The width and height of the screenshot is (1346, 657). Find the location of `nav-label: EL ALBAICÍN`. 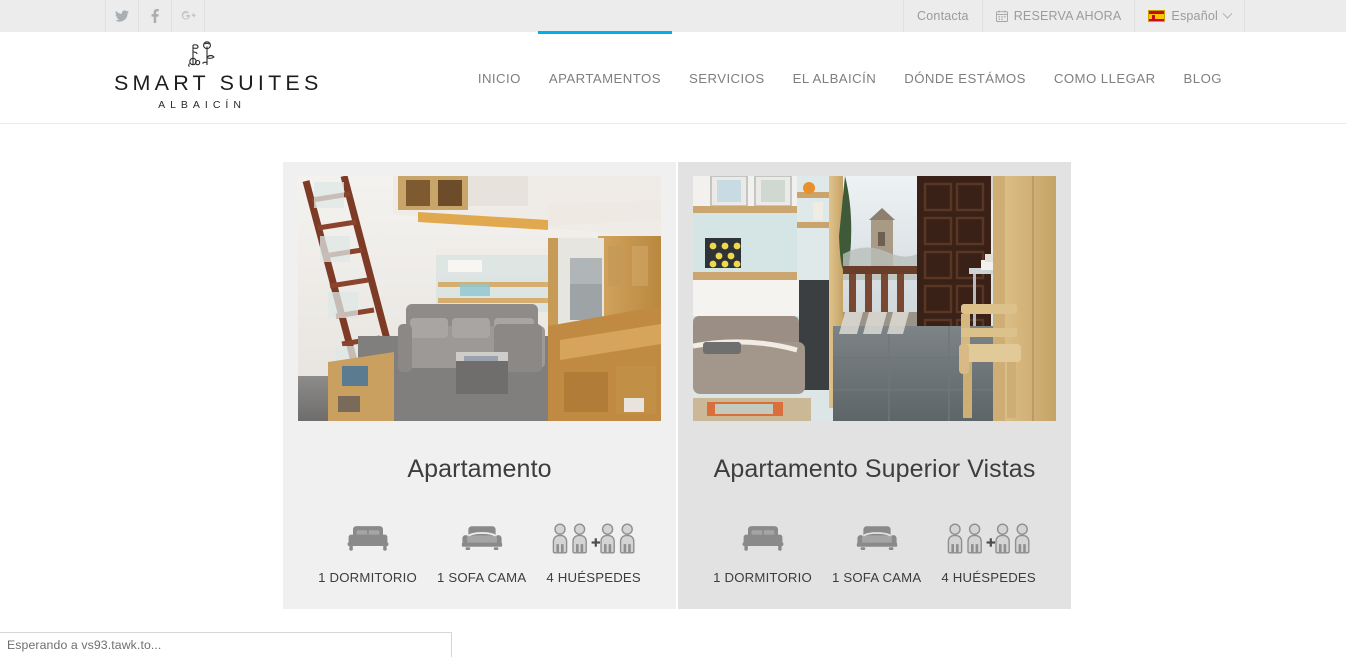

nav-label: EL ALBAICÍN is located at coordinates (834, 78).